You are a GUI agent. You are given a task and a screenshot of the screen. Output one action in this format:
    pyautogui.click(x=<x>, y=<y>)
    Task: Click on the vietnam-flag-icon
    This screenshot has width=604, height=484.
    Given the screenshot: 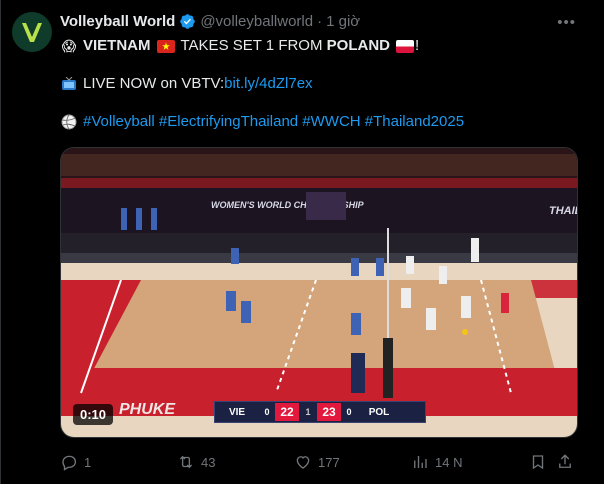 What is the action you would take?
    pyautogui.click(x=165, y=46)
    